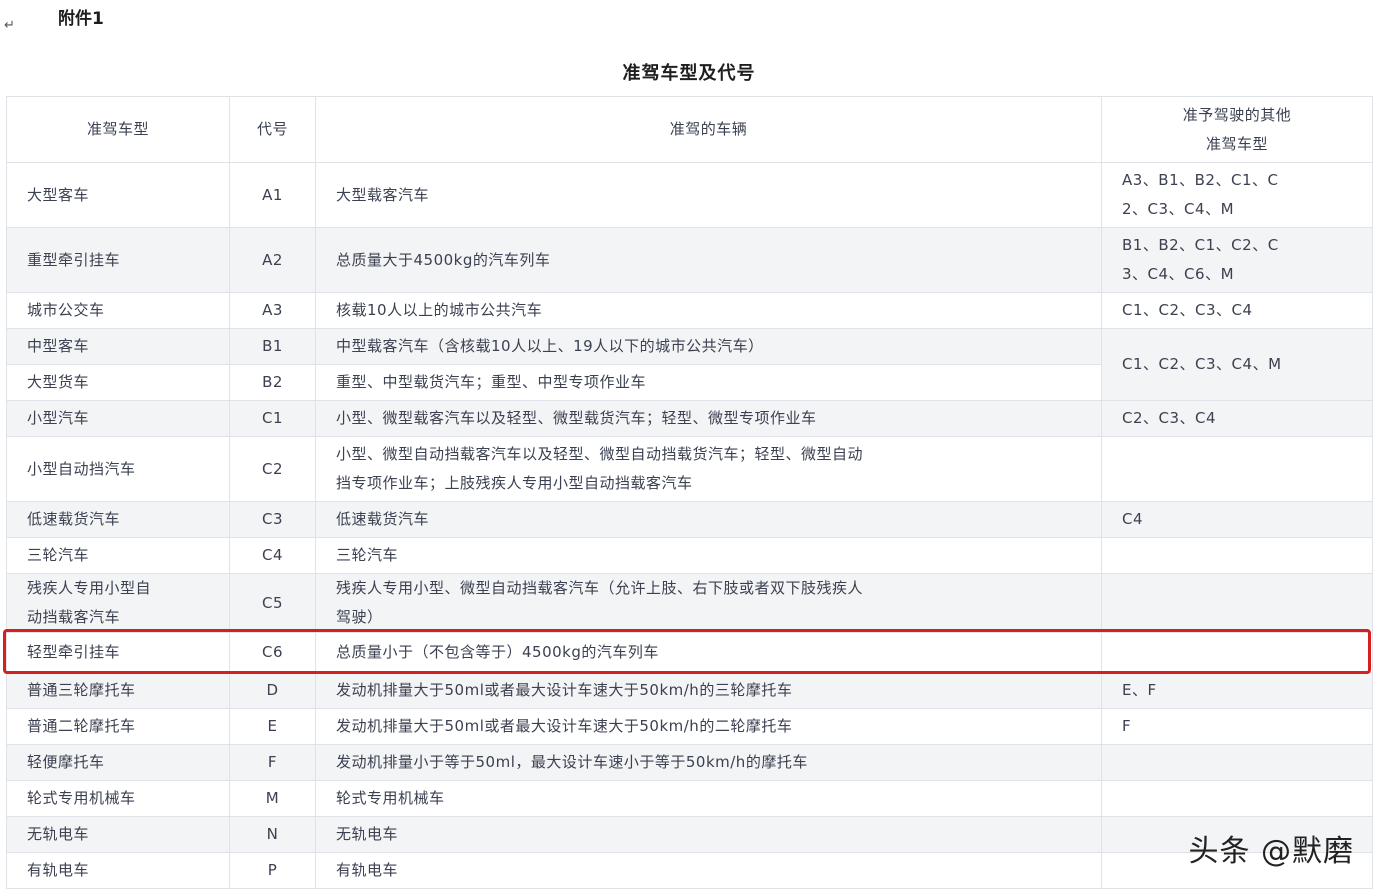 This screenshot has width=1378, height=892. I want to click on cell-code: C4, so click(272, 555).